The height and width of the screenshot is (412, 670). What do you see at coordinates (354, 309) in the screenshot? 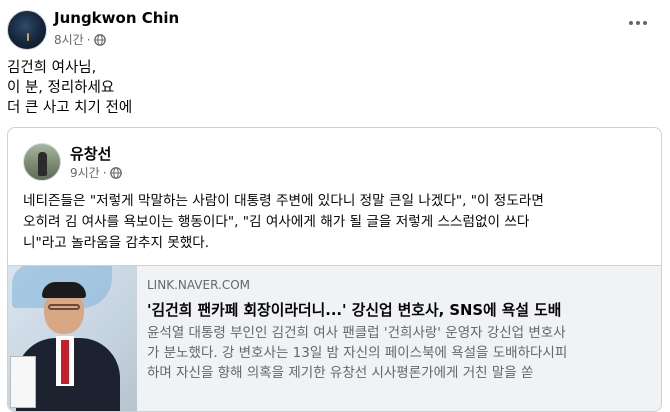
I see `link-title: '김건희 팬카페 회장이라더니...' 강신업 변호사, SNS에 욕설 도배` at bounding box center [354, 309].